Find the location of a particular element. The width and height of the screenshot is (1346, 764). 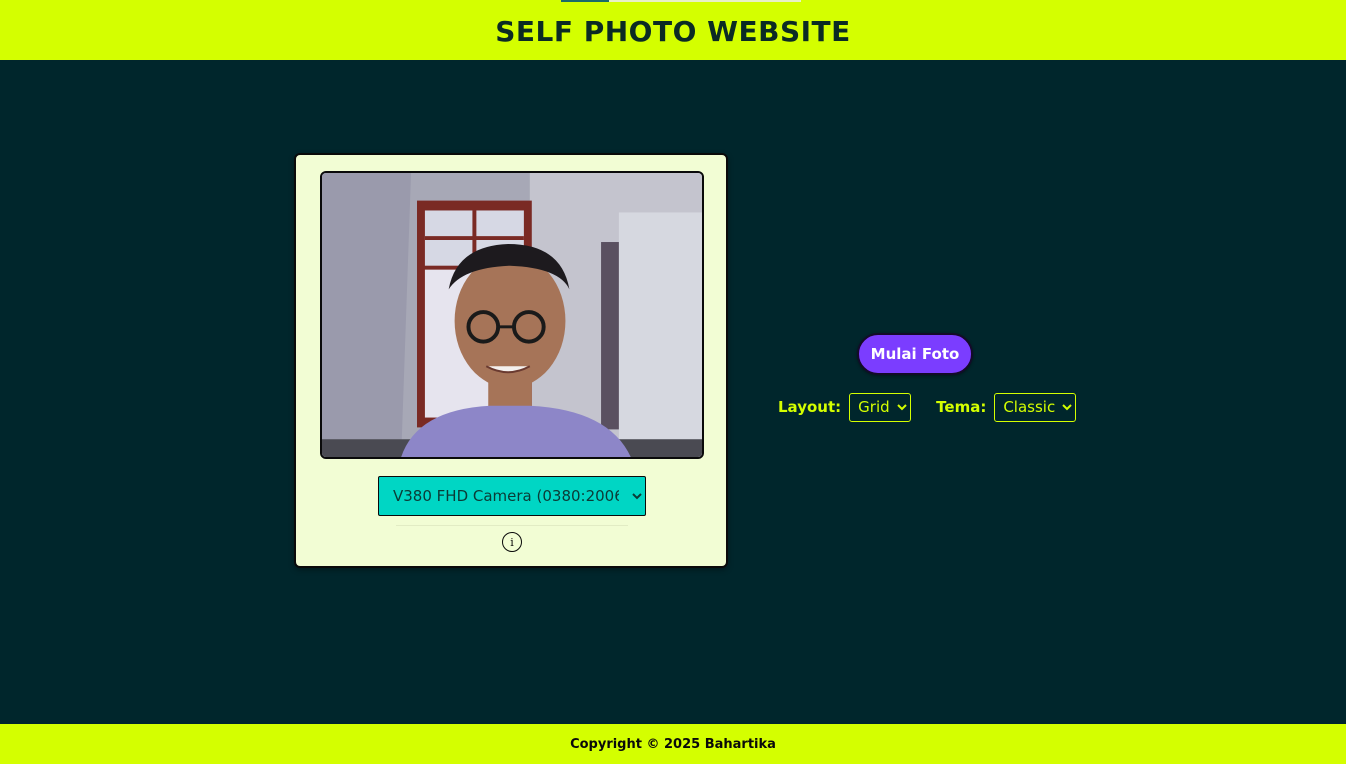

info-glyph: i is located at coordinates (512, 542).